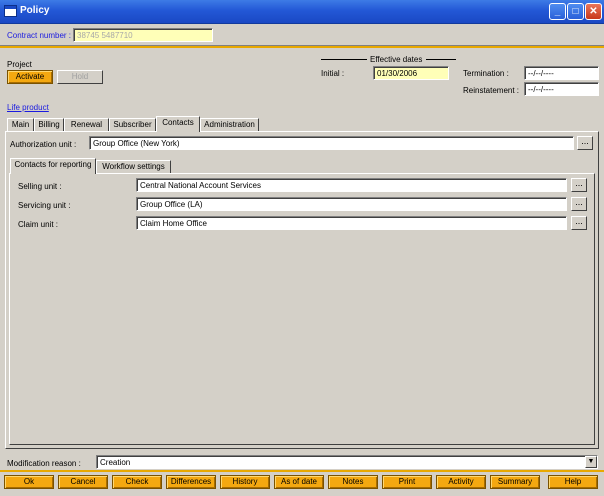 The width and height of the screenshot is (604, 496). What do you see at coordinates (396, 59) in the screenshot?
I see `effective-dates-heading: Effective dates` at bounding box center [396, 59].